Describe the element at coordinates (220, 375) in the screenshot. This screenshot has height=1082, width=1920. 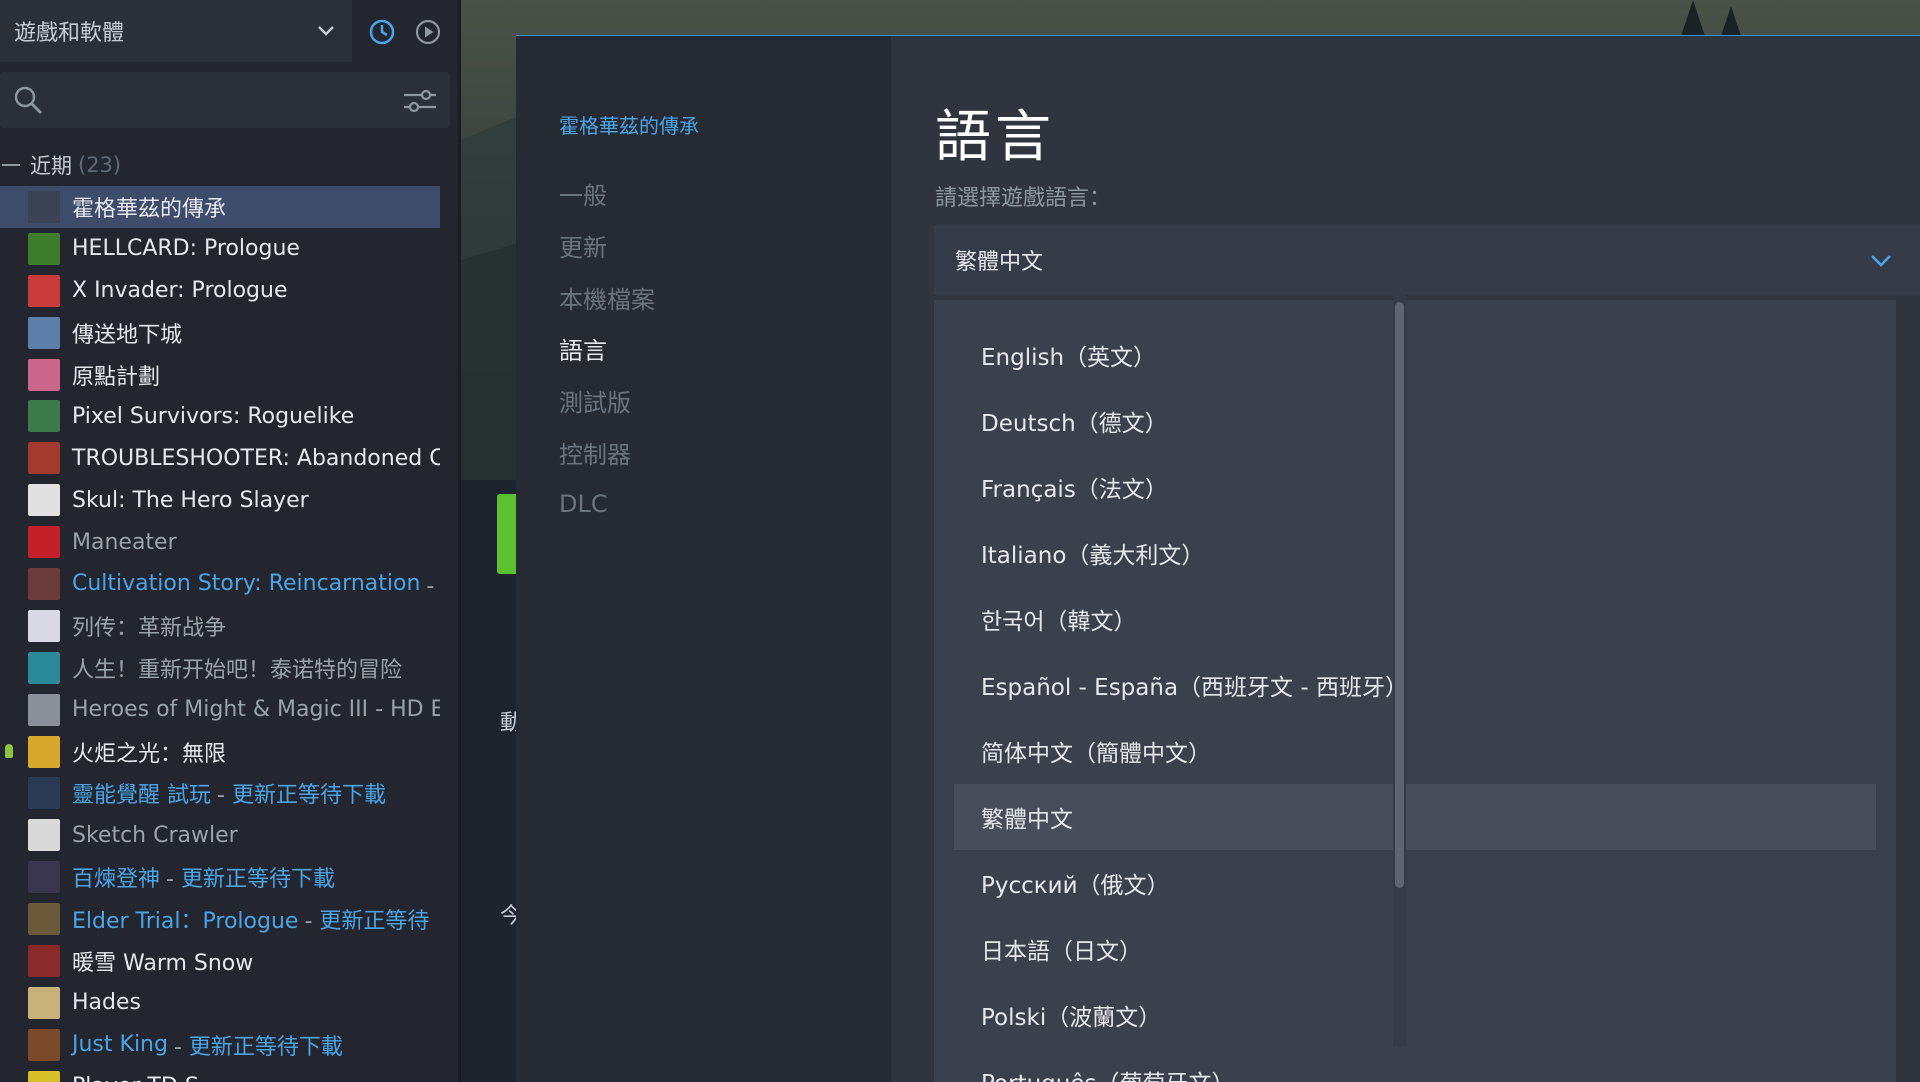
I see `game-list-item: 原點計劃` at that location.